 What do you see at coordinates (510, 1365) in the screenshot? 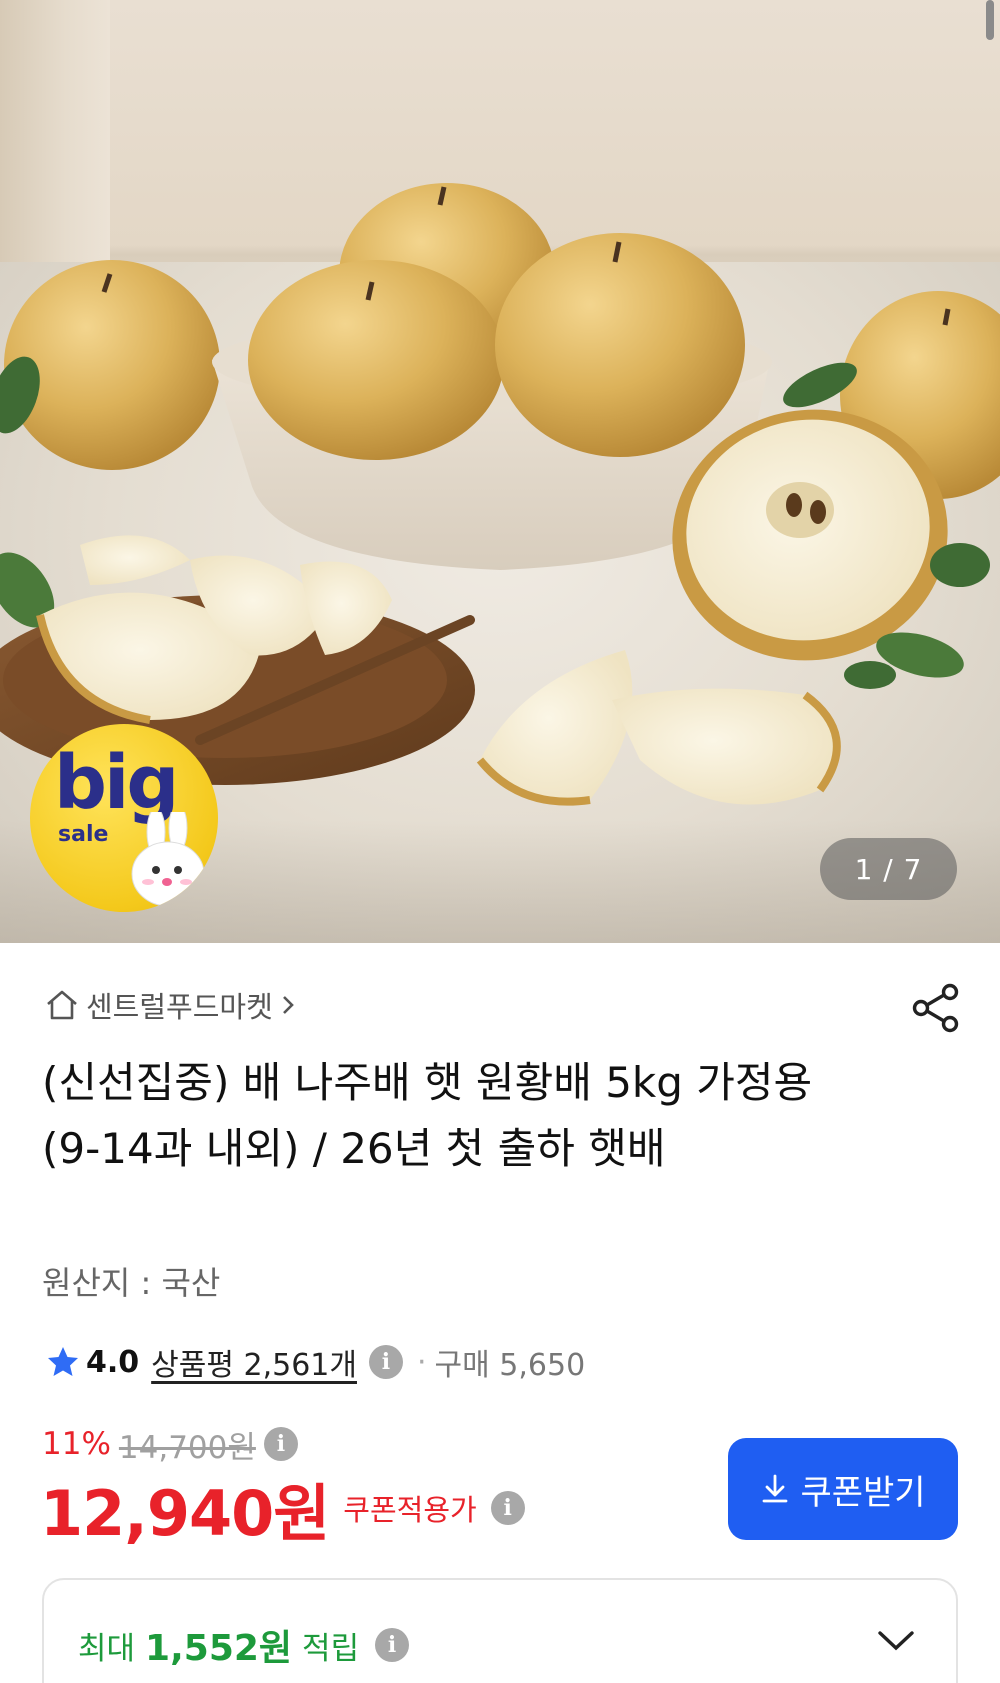
I see `purchase-count: 구매 5,650` at bounding box center [510, 1365].